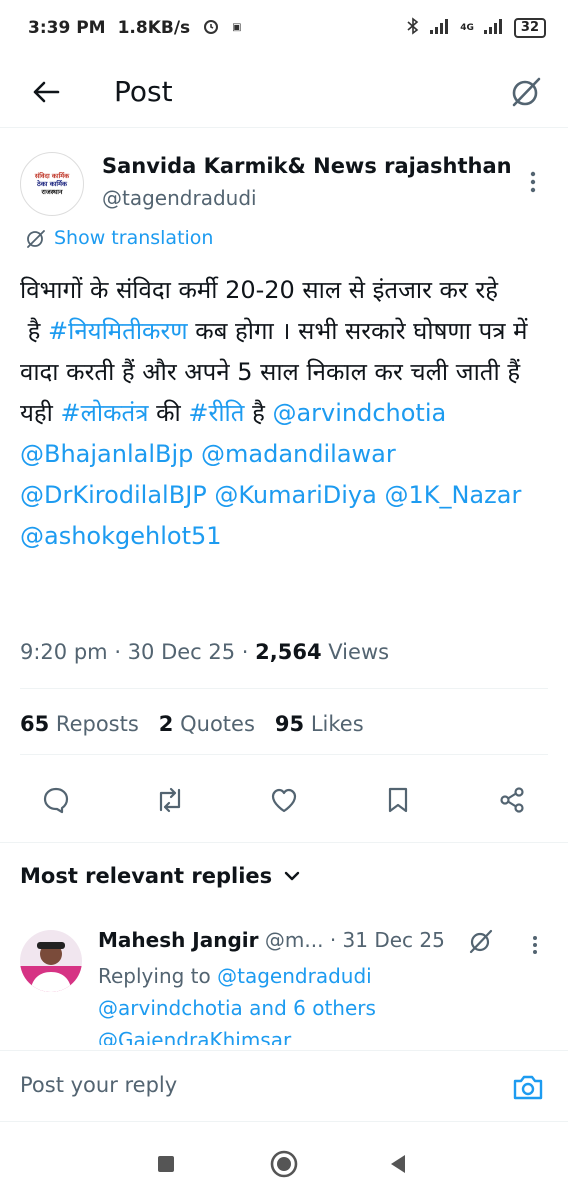 The image size is (568, 1200). Describe the element at coordinates (440, 28) in the screenshot. I see `signal-icon` at that location.